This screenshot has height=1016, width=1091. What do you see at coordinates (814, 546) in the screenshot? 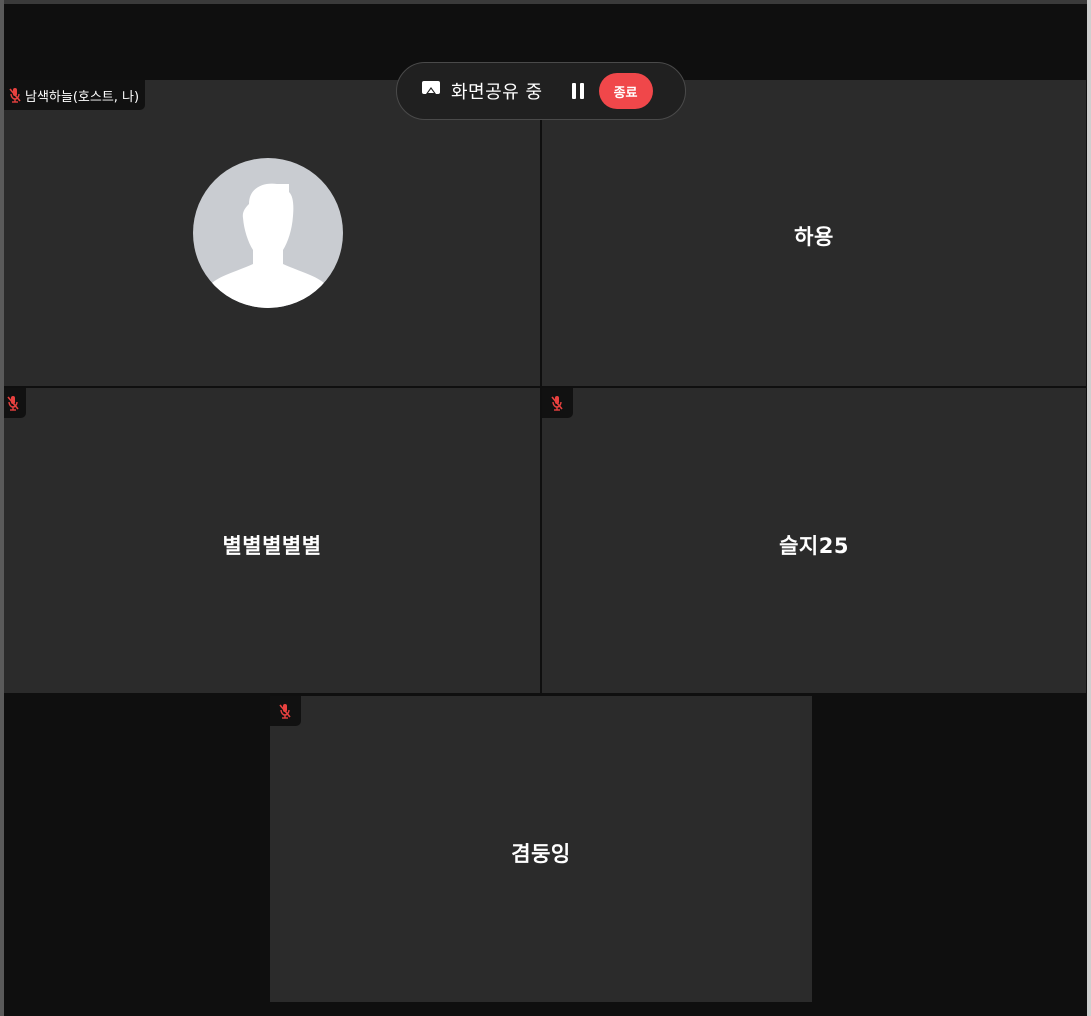
I see `participant-name: 슬지25` at bounding box center [814, 546].